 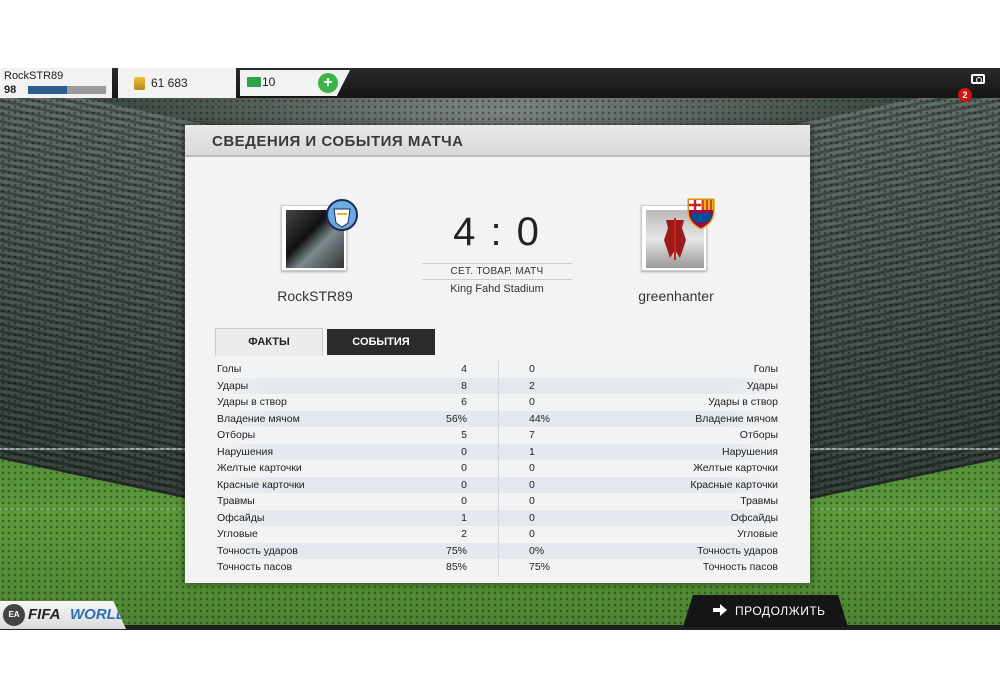 I want to click on dialog-title: СВЕДЕНИЯ И СОБЫТИЯ МАТЧА, so click(x=338, y=141).